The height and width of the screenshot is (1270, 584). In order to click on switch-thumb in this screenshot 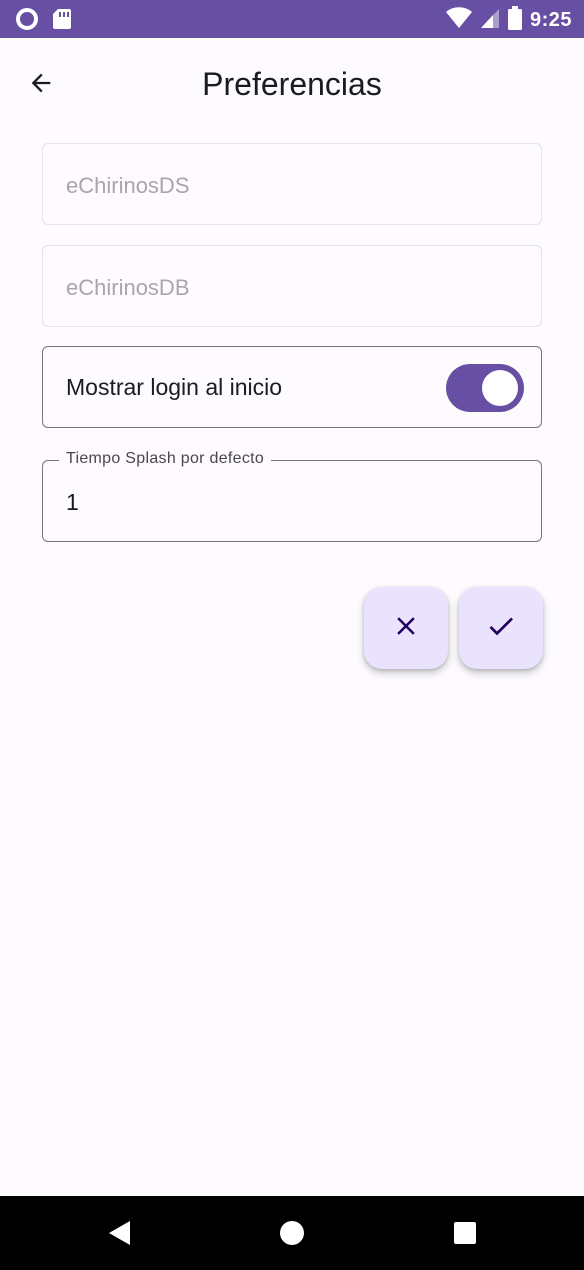, I will do `click(500, 388)`.